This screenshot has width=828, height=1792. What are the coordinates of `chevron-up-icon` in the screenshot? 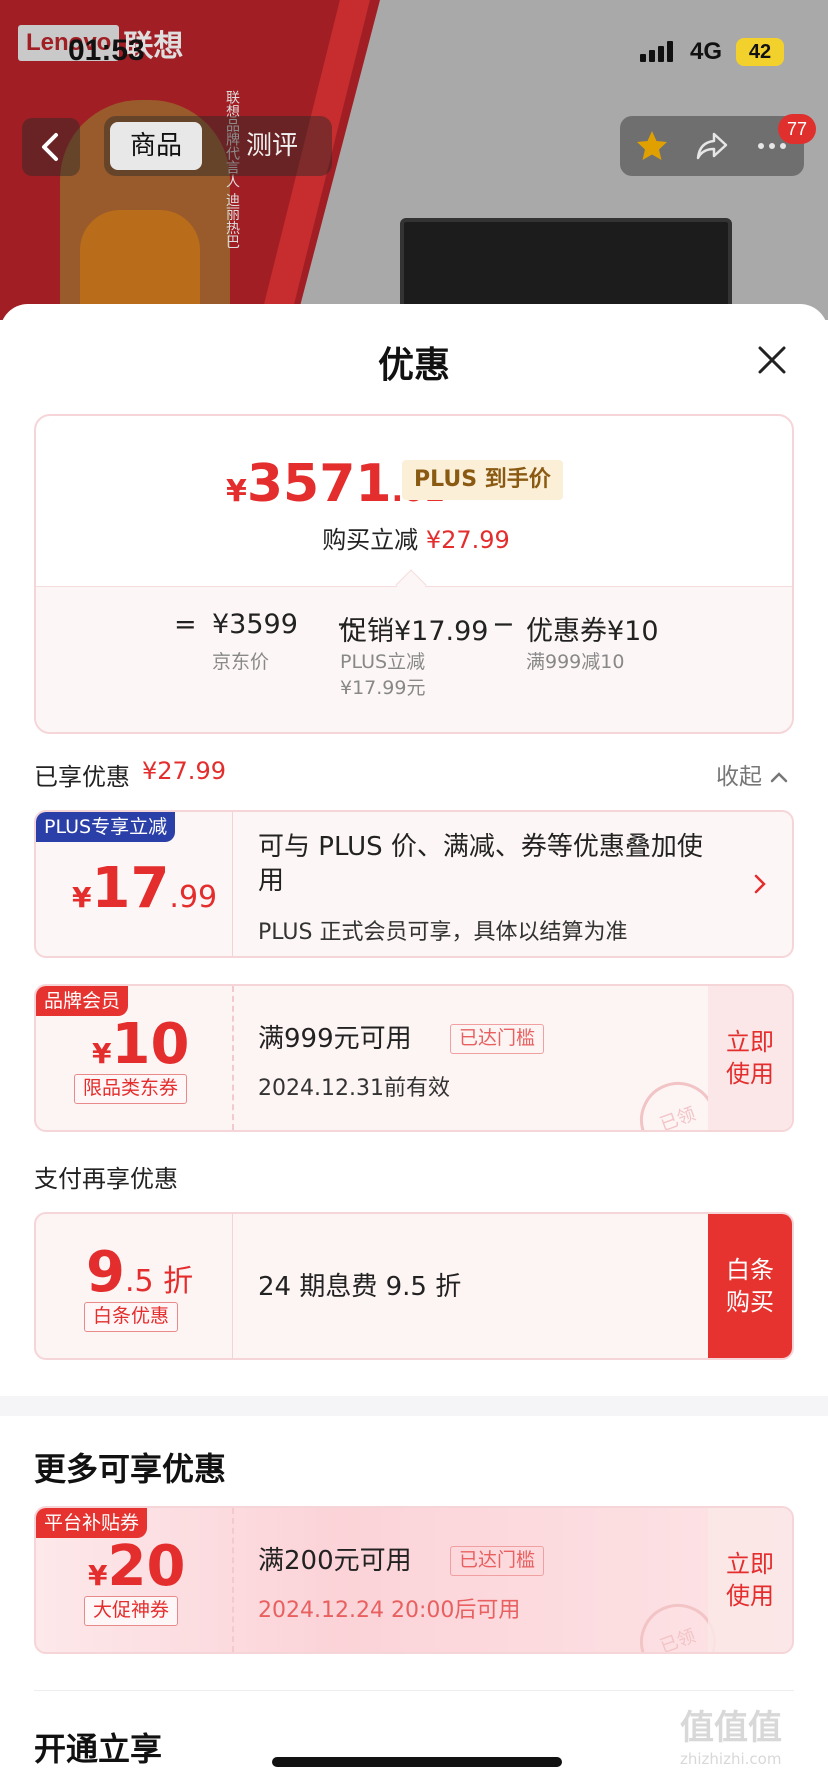 It's located at (779, 777).